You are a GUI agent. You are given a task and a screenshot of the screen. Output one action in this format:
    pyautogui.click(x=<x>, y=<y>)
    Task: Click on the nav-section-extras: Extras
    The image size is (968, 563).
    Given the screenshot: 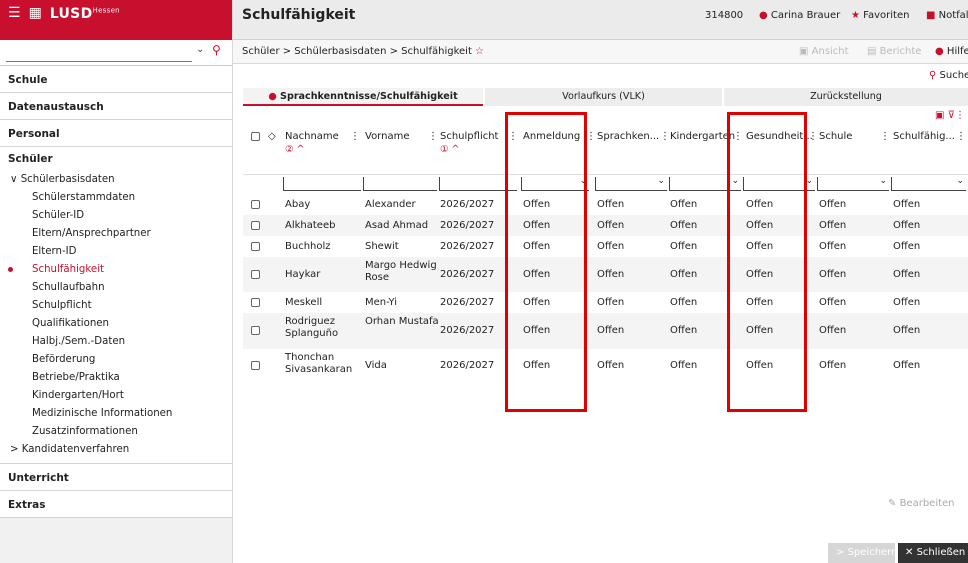 What is the action you would take?
    pyautogui.click(x=116, y=504)
    